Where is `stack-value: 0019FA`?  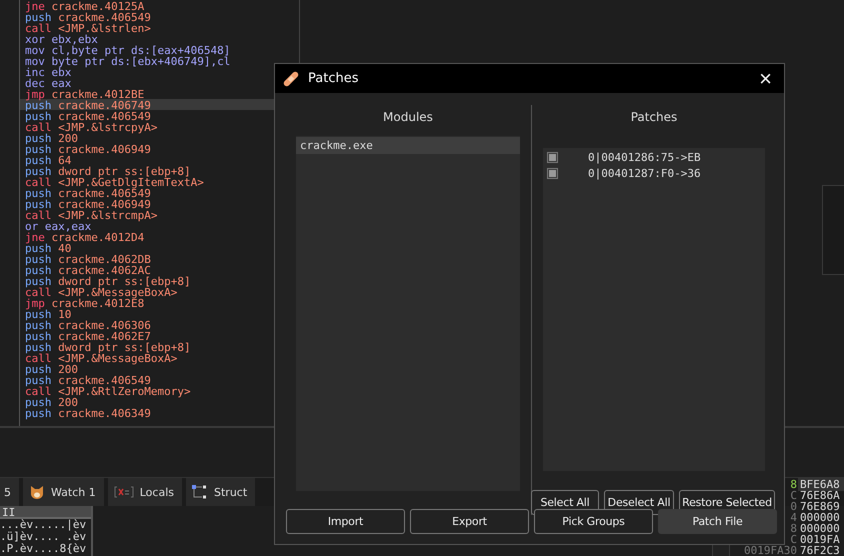 stack-value: 0019FA is located at coordinates (820, 539).